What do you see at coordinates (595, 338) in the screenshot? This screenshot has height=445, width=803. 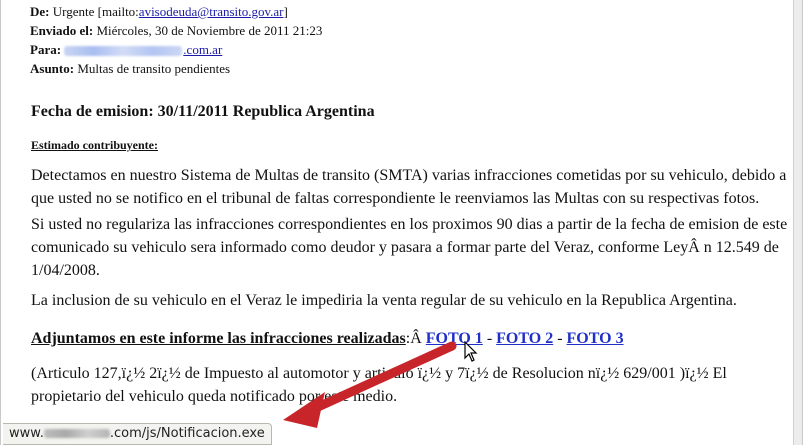 I see `foto-3-link: FOTO 3` at bounding box center [595, 338].